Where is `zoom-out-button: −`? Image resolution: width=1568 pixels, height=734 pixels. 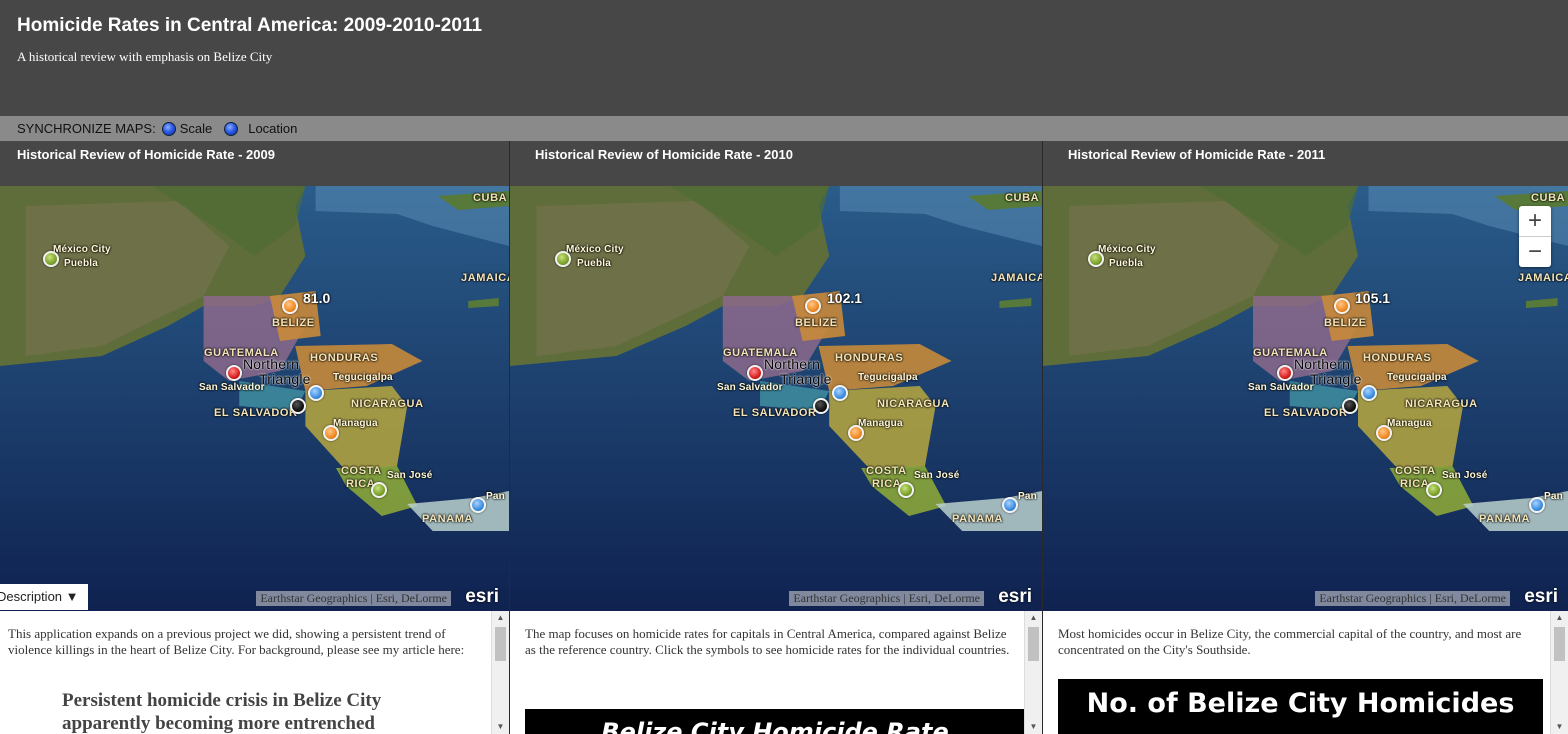 zoom-out-button: − is located at coordinates (1535, 251).